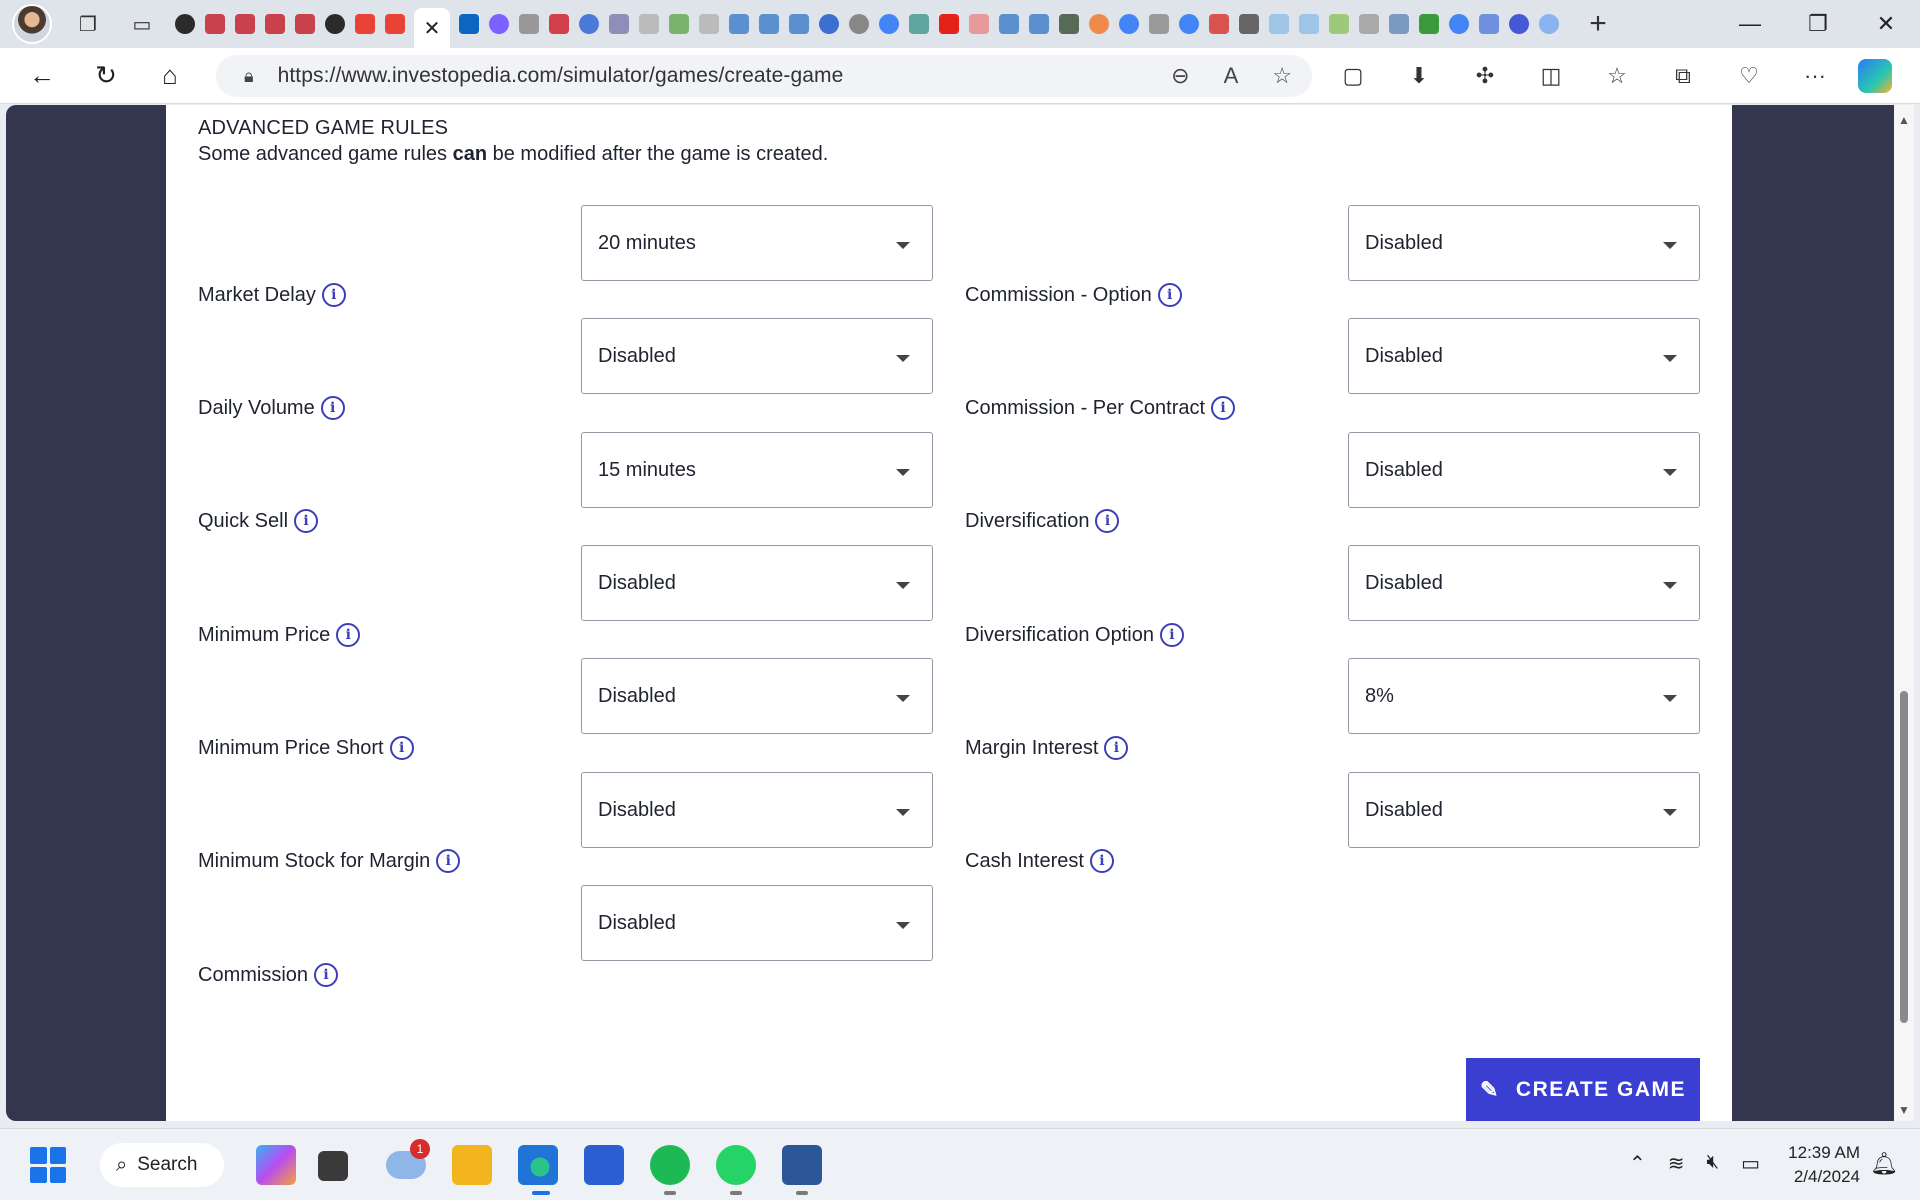 The width and height of the screenshot is (1920, 1200). What do you see at coordinates (1886, 24) in the screenshot?
I see `close-icon: ✕` at bounding box center [1886, 24].